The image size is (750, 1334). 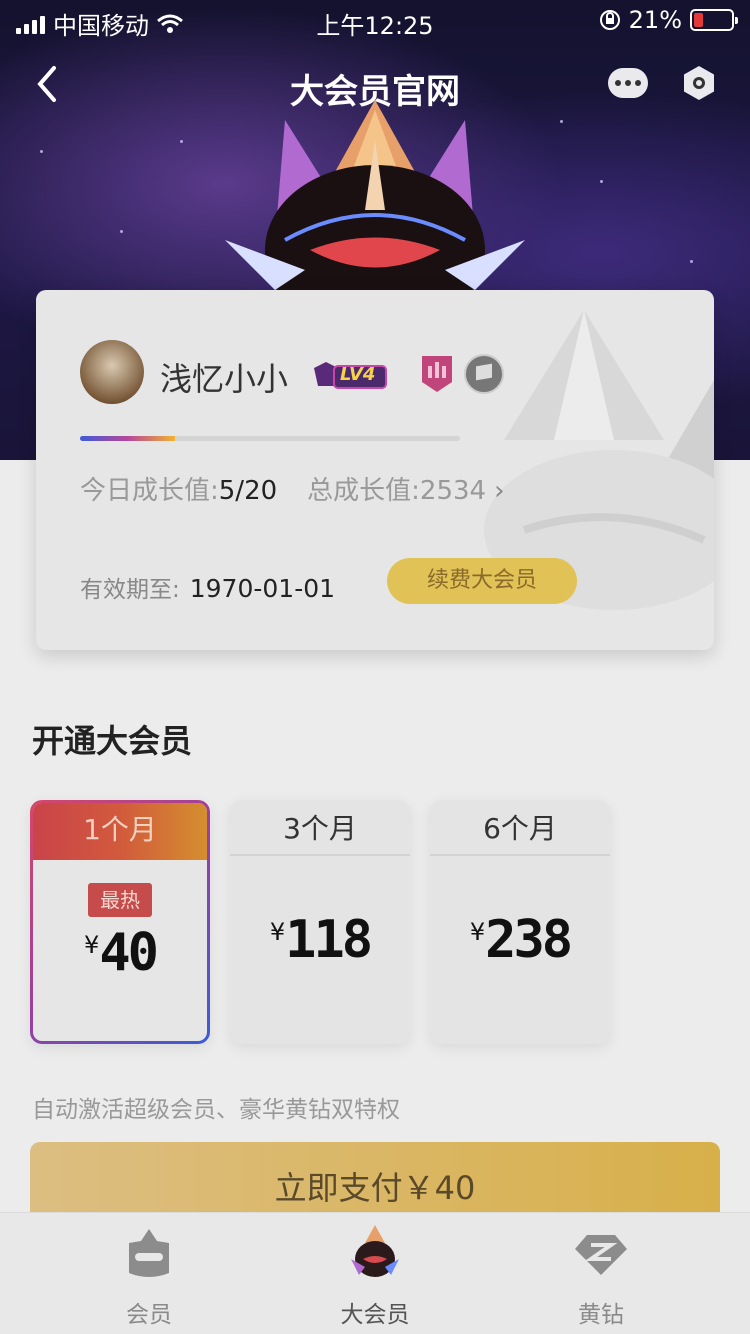 What do you see at coordinates (375, 84) in the screenshot?
I see `navigation-bar: 大会员官网` at bounding box center [375, 84].